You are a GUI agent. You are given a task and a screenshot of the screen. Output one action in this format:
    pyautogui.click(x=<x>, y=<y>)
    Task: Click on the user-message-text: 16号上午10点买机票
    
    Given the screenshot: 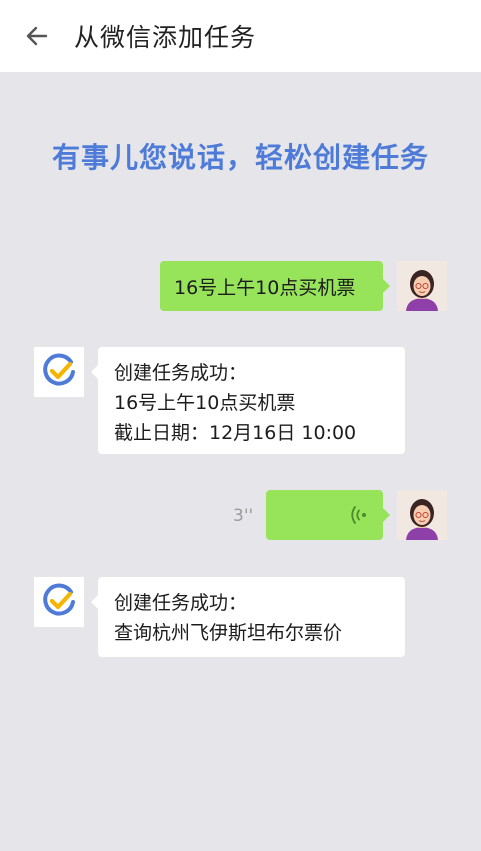 What is the action you would take?
    pyautogui.click(x=265, y=287)
    